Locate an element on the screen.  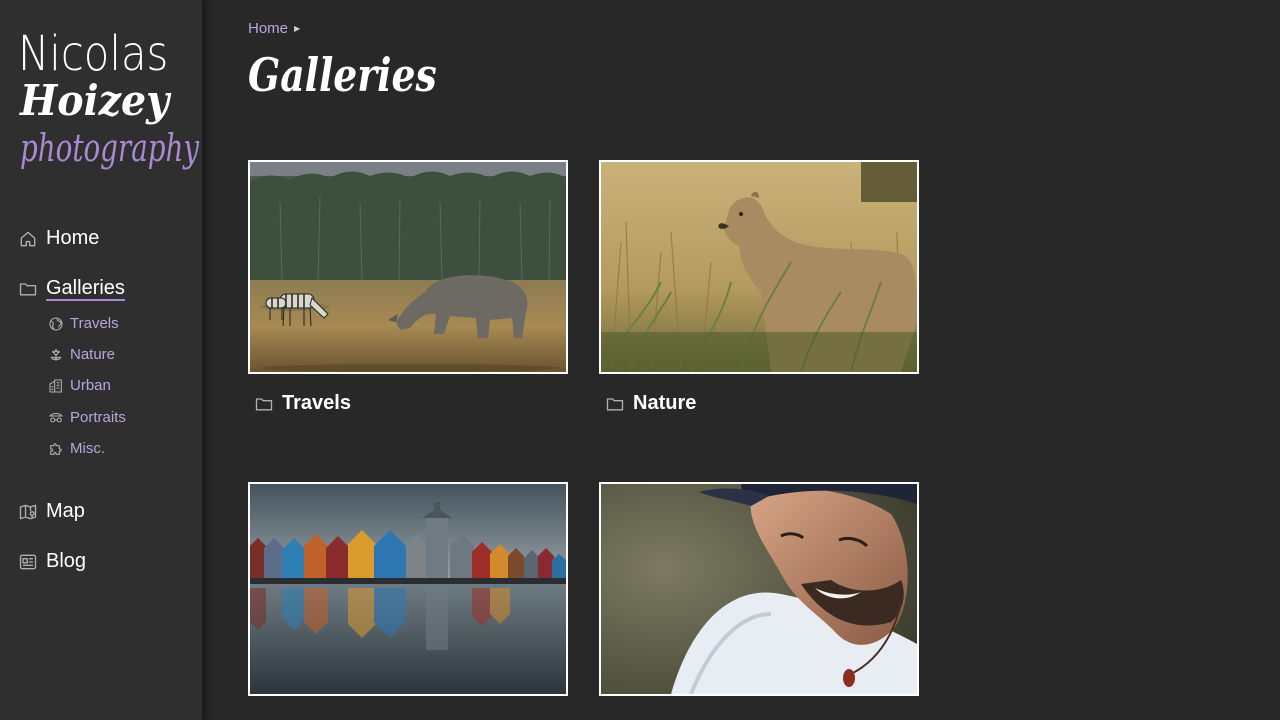
map-icon is located at coordinates (28, 512).